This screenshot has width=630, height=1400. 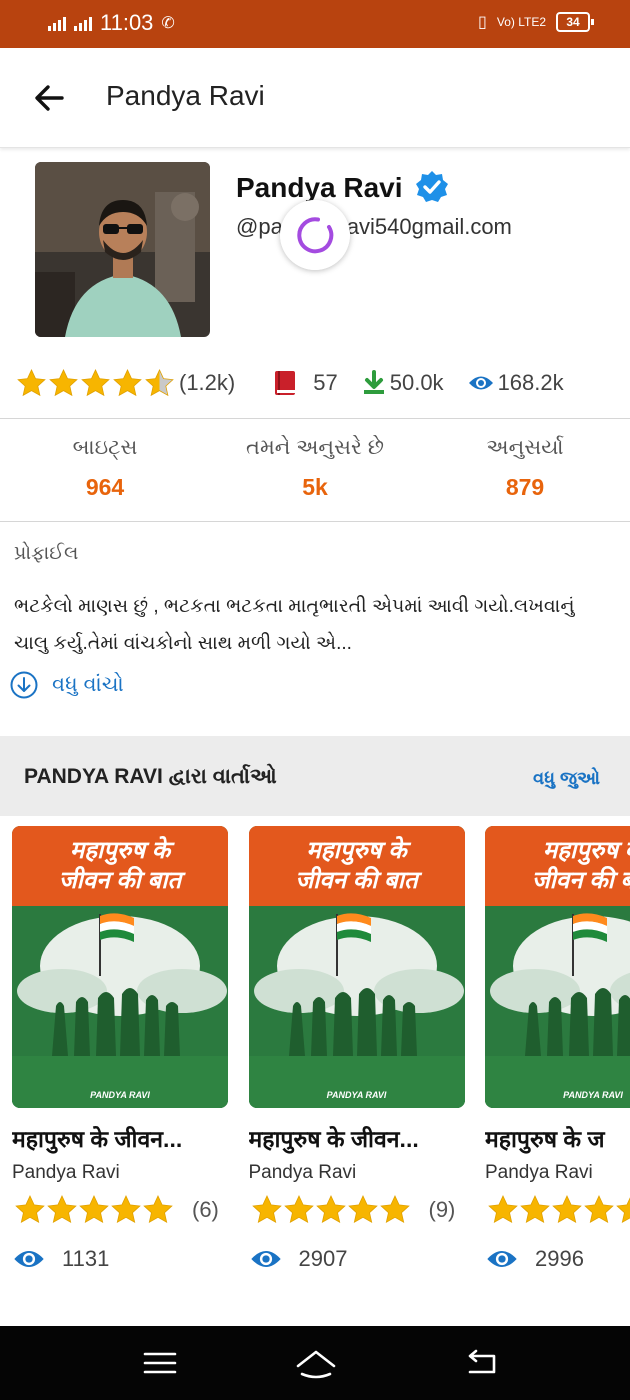 What do you see at coordinates (315, 468) in the screenshot?
I see `followers-count: તમને અનુસરે છે 5k` at bounding box center [315, 468].